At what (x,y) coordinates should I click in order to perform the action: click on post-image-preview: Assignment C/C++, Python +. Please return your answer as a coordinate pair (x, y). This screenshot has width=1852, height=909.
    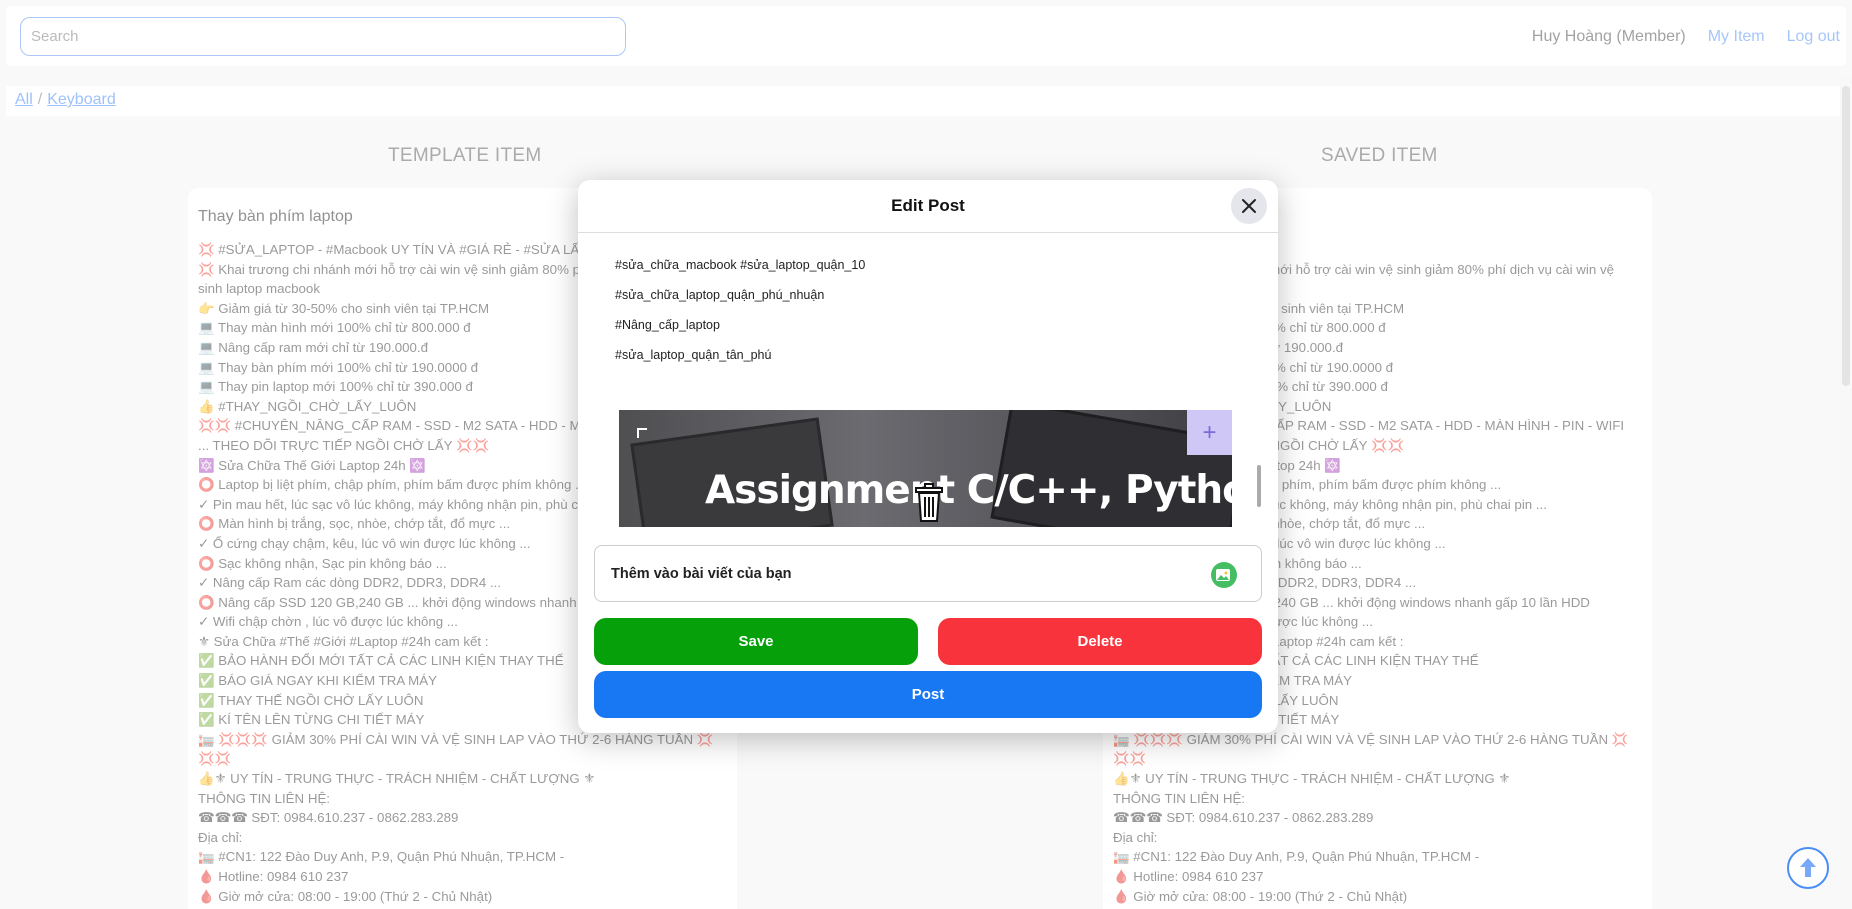
    Looking at the image, I should click on (925, 468).